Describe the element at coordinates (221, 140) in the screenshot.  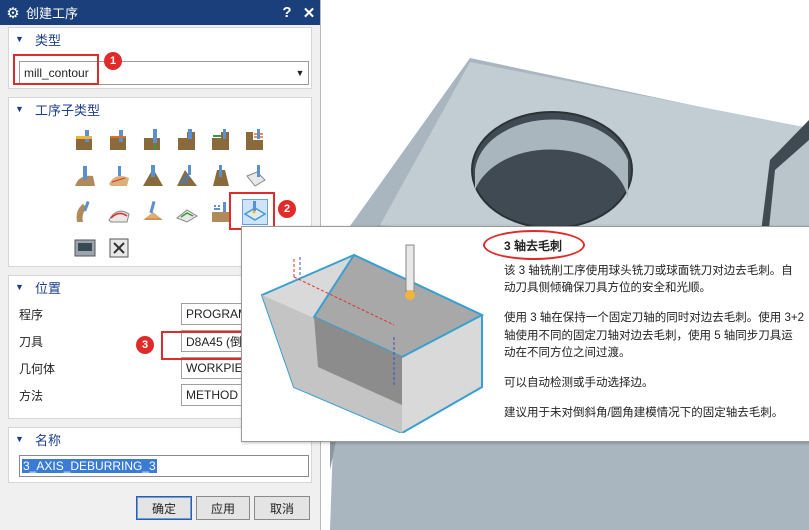
I see `rest-mill-icon` at that location.